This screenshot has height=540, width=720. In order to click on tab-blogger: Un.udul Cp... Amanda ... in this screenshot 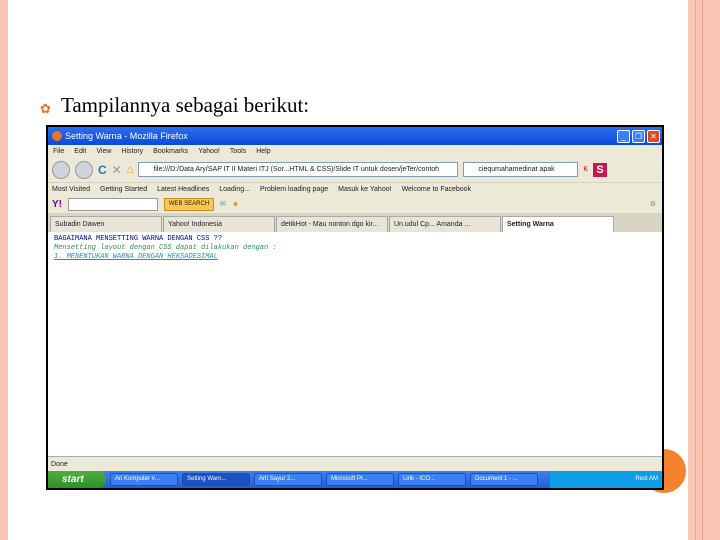, I will do `click(445, 224)`.